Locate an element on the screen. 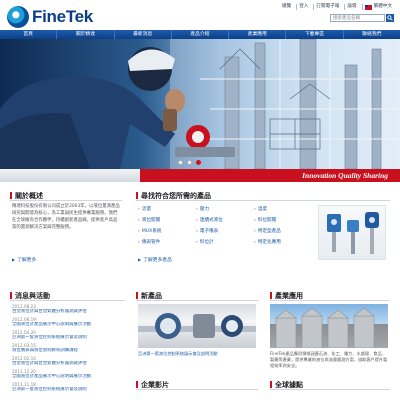 The height and width of the screenshot is (400, 400). search-bar: 搜索產品名稱 is located at coordinates (362, 18).